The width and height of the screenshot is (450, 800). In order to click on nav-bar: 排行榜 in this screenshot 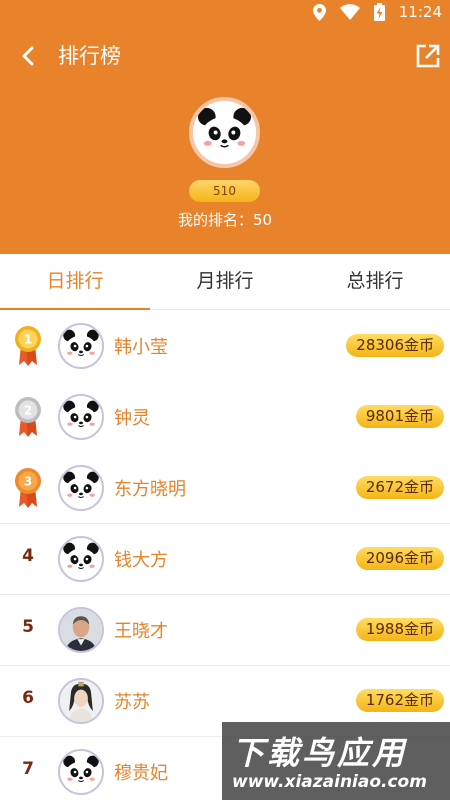, I will do `click(225, 55)`.